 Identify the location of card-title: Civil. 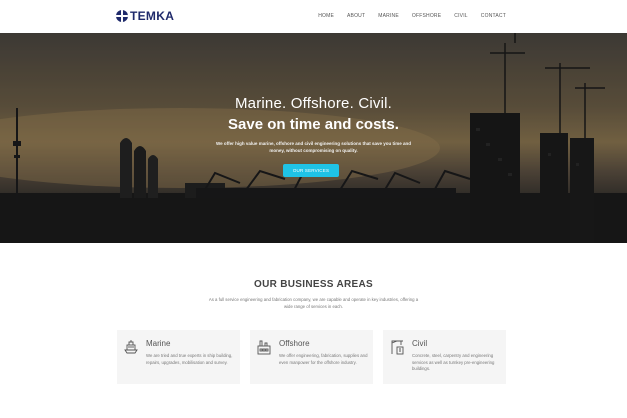
(420, 343).